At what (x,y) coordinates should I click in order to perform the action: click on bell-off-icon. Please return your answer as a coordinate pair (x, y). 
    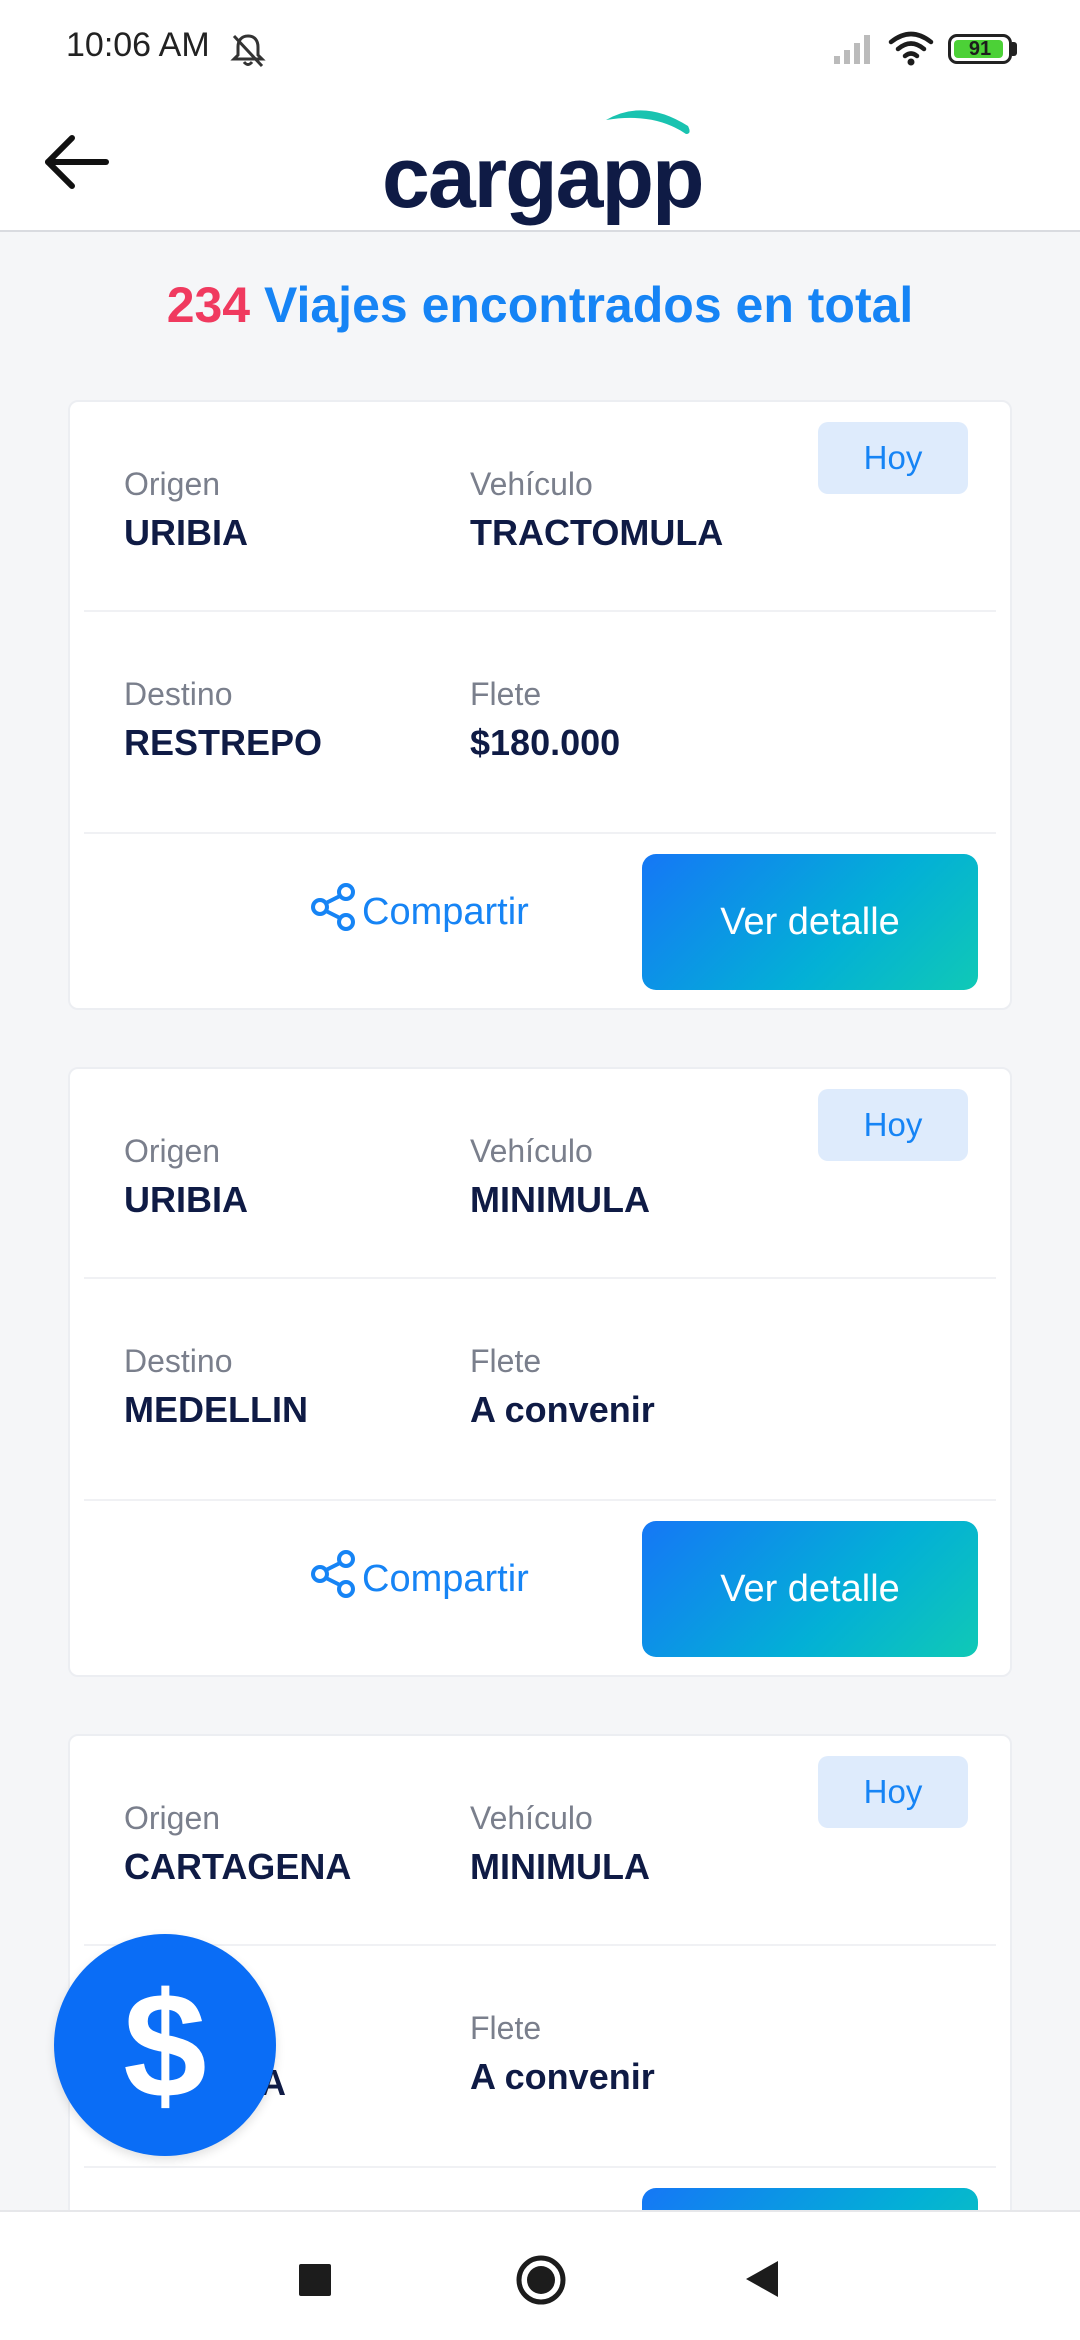
    Looking at the image, I should click on (248, 52).